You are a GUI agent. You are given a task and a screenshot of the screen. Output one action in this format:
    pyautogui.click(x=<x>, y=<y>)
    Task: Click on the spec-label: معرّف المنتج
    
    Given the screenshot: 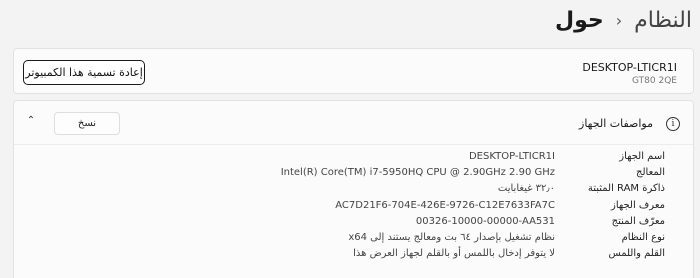 What is the action you would take?
    pyautogui.click(x=638, y=221)
    